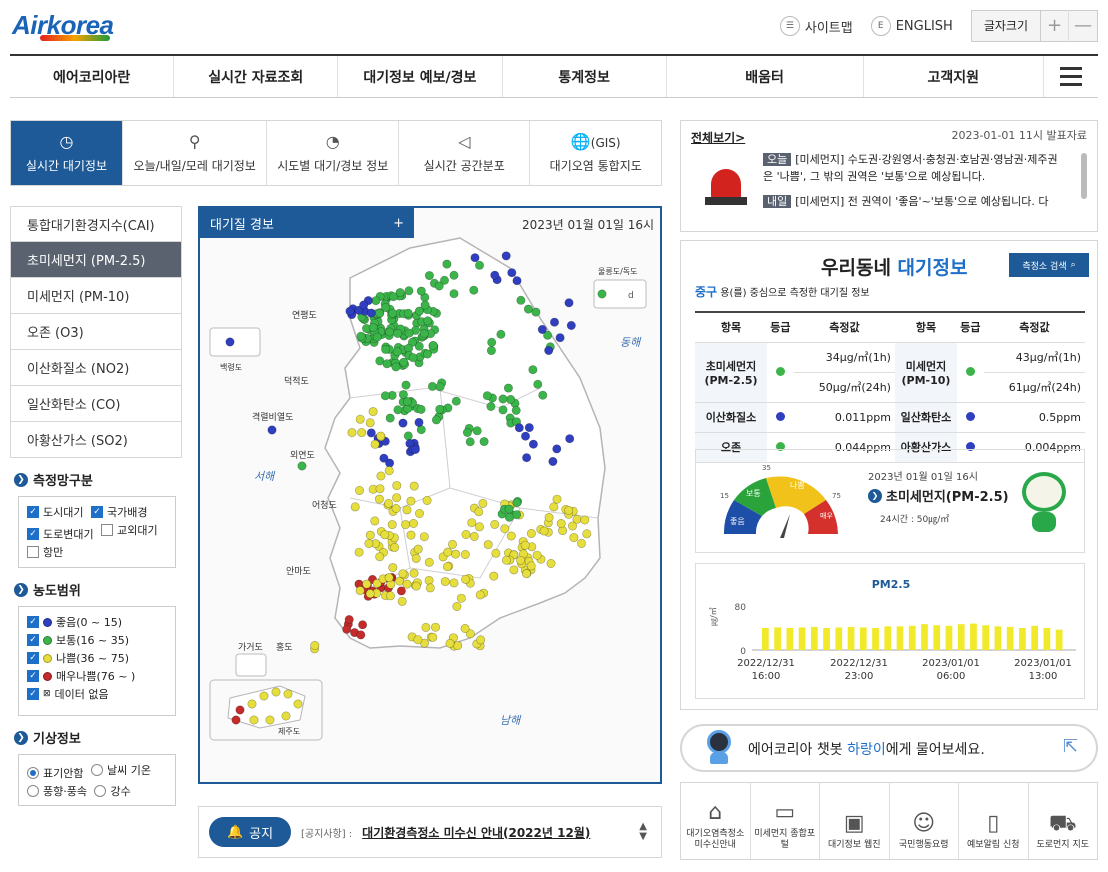 The height and width of the screenshot is (872, 1108). Describe the element at coordinates (585, 76) in the screenshot. I see `nav-statistics: 통계정보` at that location.